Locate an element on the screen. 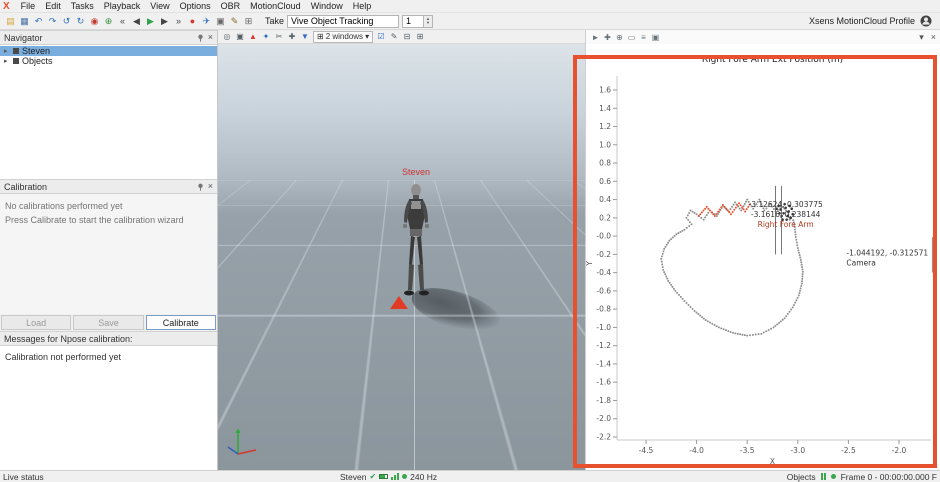 This screenshot has width=940, height=482. menu-obr: OBR is located at coordinates (231, 6).